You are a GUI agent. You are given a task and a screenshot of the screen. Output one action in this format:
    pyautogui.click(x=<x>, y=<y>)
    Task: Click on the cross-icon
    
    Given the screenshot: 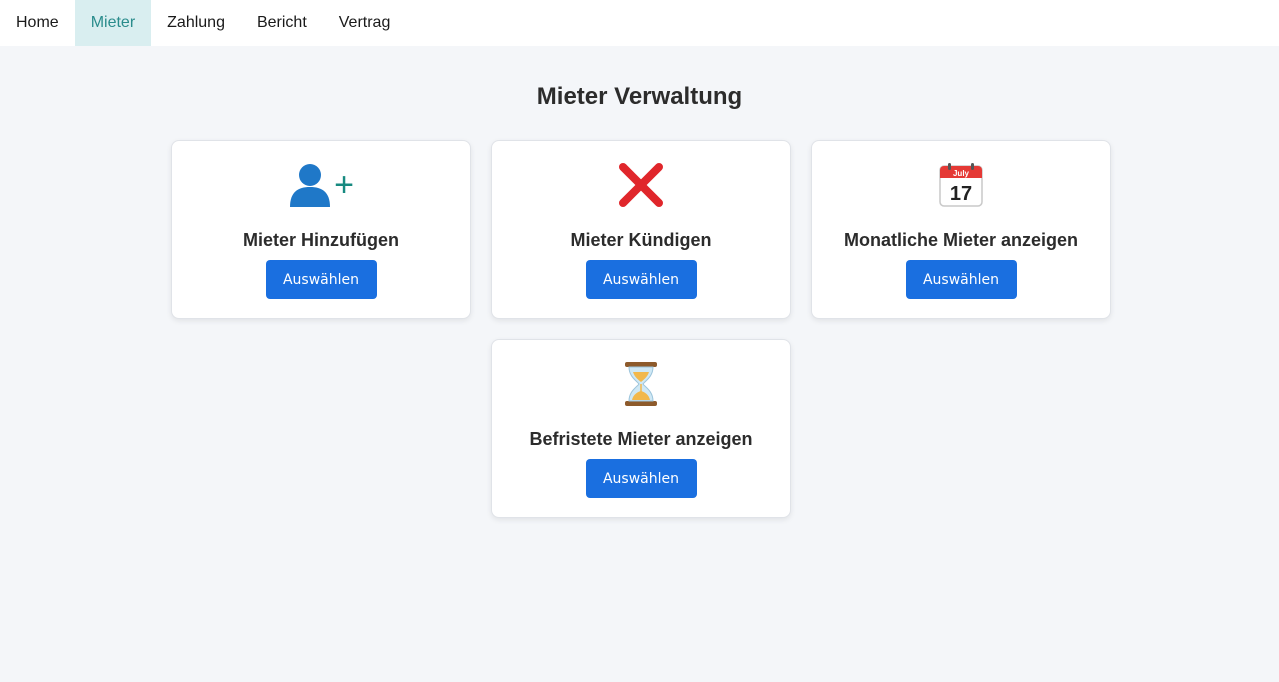 What is the action you would take?
    pyautogui.click(x=641, y=185)
    